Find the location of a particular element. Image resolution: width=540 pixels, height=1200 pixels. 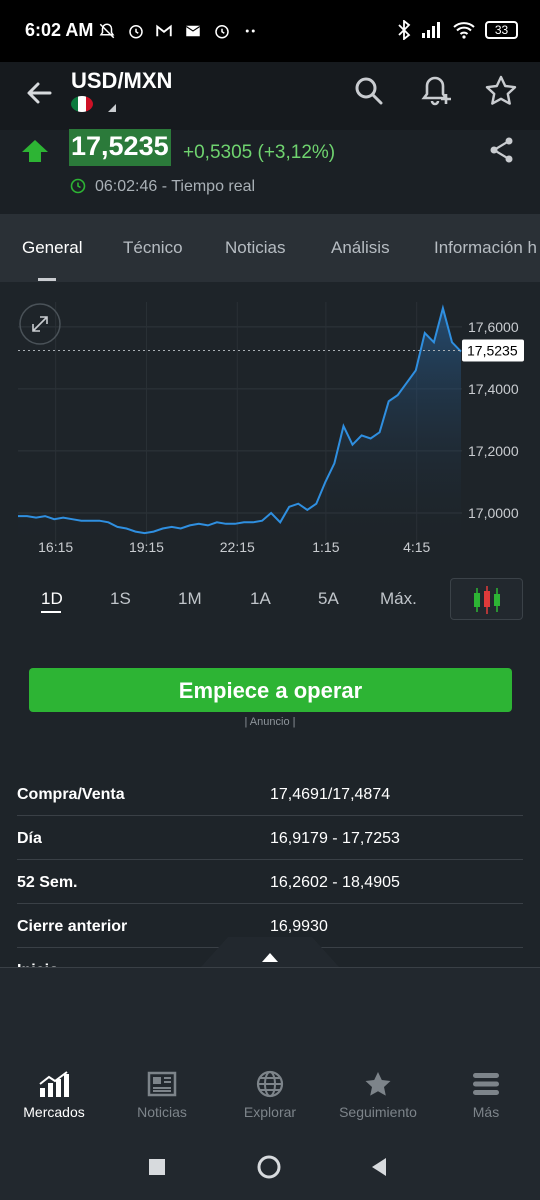

arrow-up-icon is located at coordinates (35, 151).